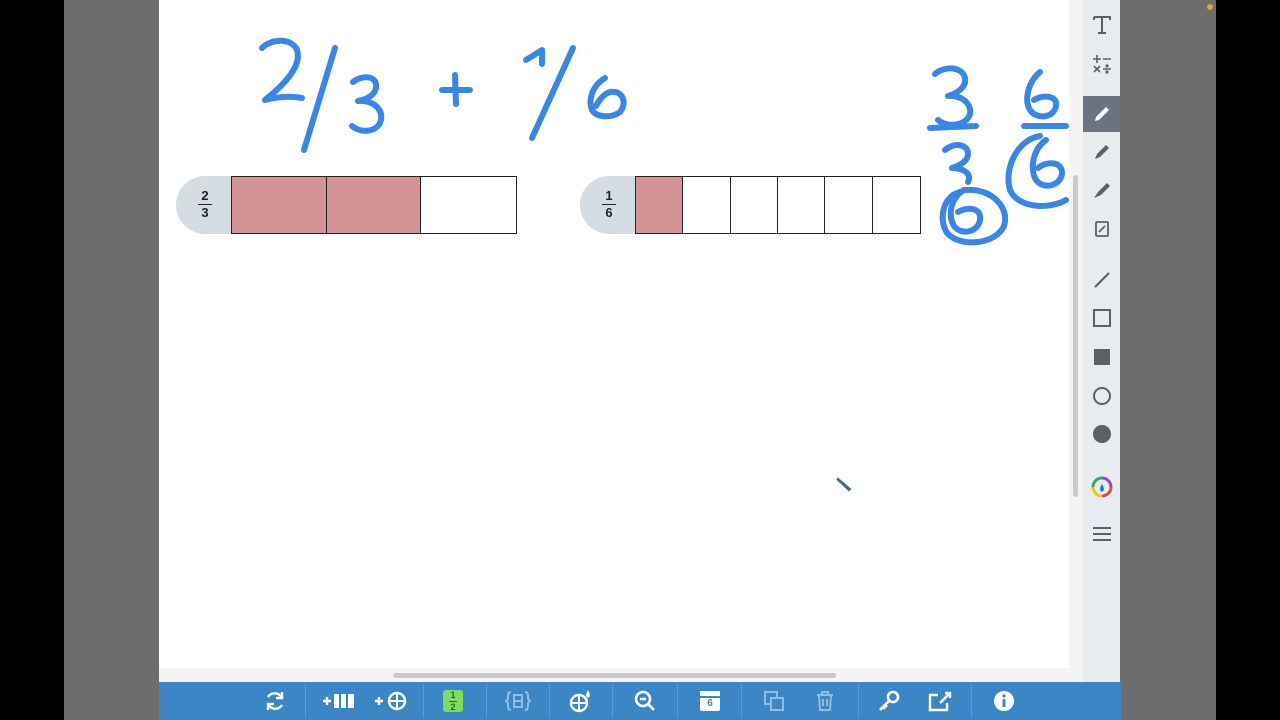  Describe the element at coordinates (1004, 701) in the screenshot. I see `info-icon` at that location.